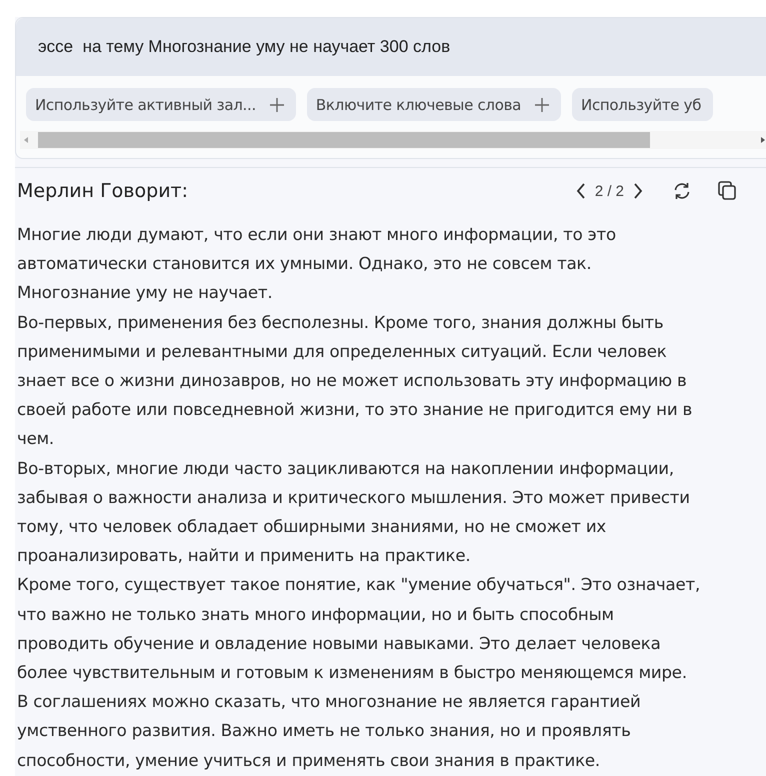 The image size is (766, 776). I want to click on response-text-line: что важно не только знать много информации, но и быть способным, so click(316, 615).